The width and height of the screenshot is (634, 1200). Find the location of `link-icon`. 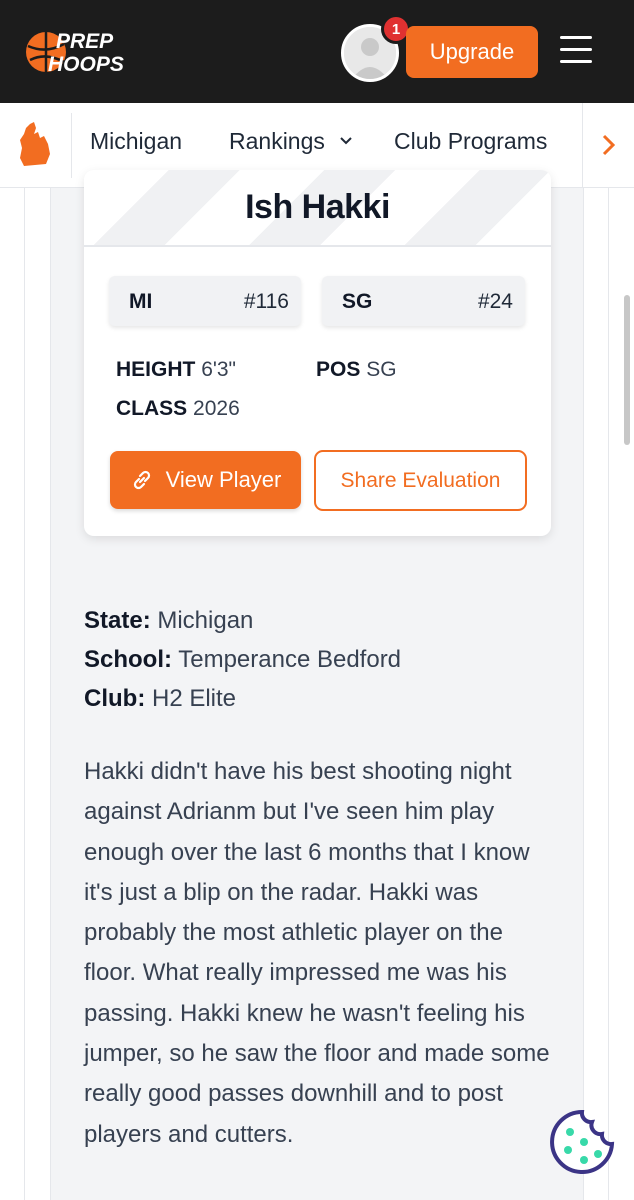

link-icon is located at coordinates (141, 480).